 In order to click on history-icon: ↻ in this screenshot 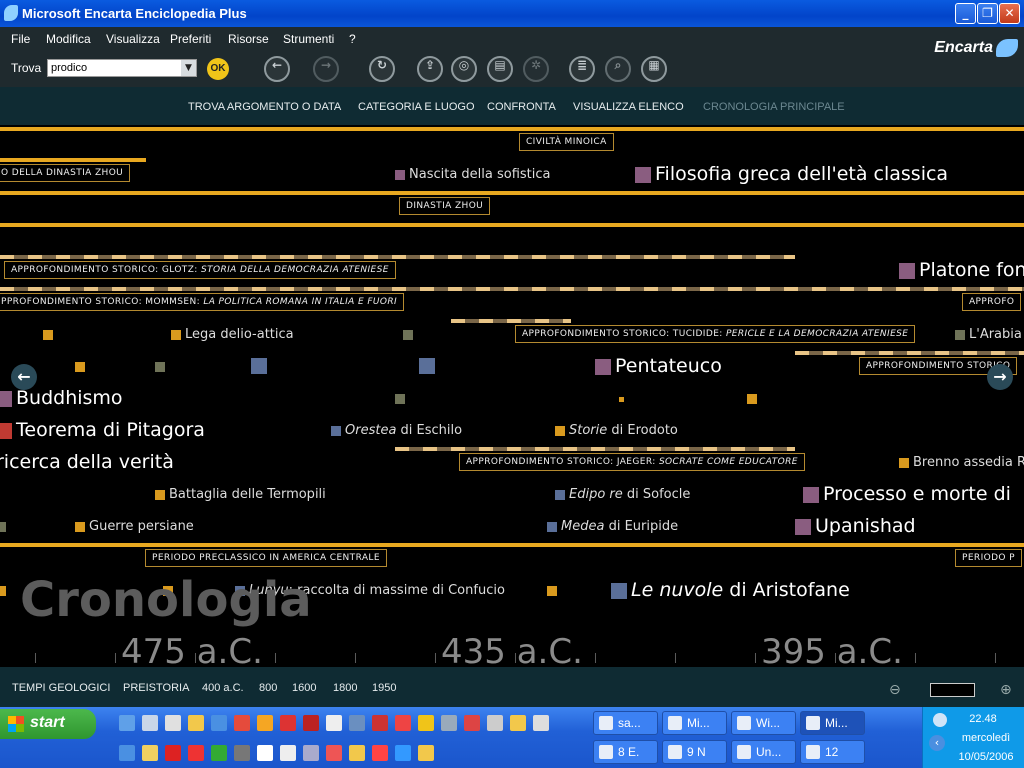, I will do `click(382, 69)`.